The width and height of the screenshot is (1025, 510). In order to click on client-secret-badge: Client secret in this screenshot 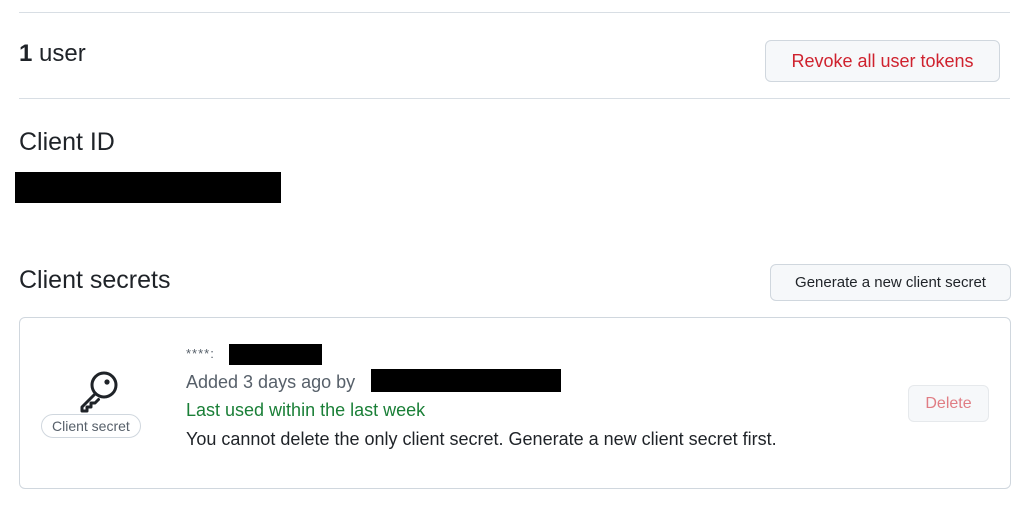, I will do `click(91, 426)`.